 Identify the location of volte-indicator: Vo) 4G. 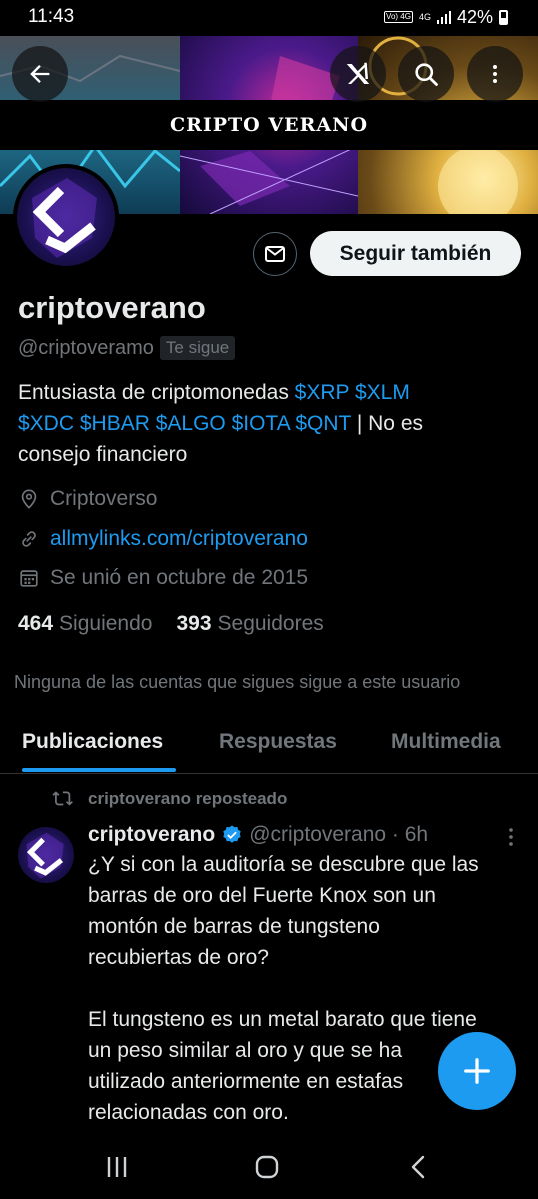
(398, 17).